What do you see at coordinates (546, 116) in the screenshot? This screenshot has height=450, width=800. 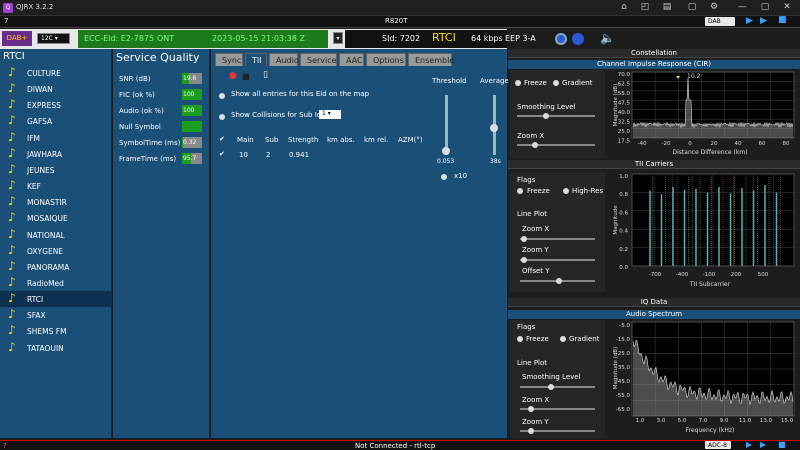 I see `cir-smoothing-handle` at bounding box center [546, 116].